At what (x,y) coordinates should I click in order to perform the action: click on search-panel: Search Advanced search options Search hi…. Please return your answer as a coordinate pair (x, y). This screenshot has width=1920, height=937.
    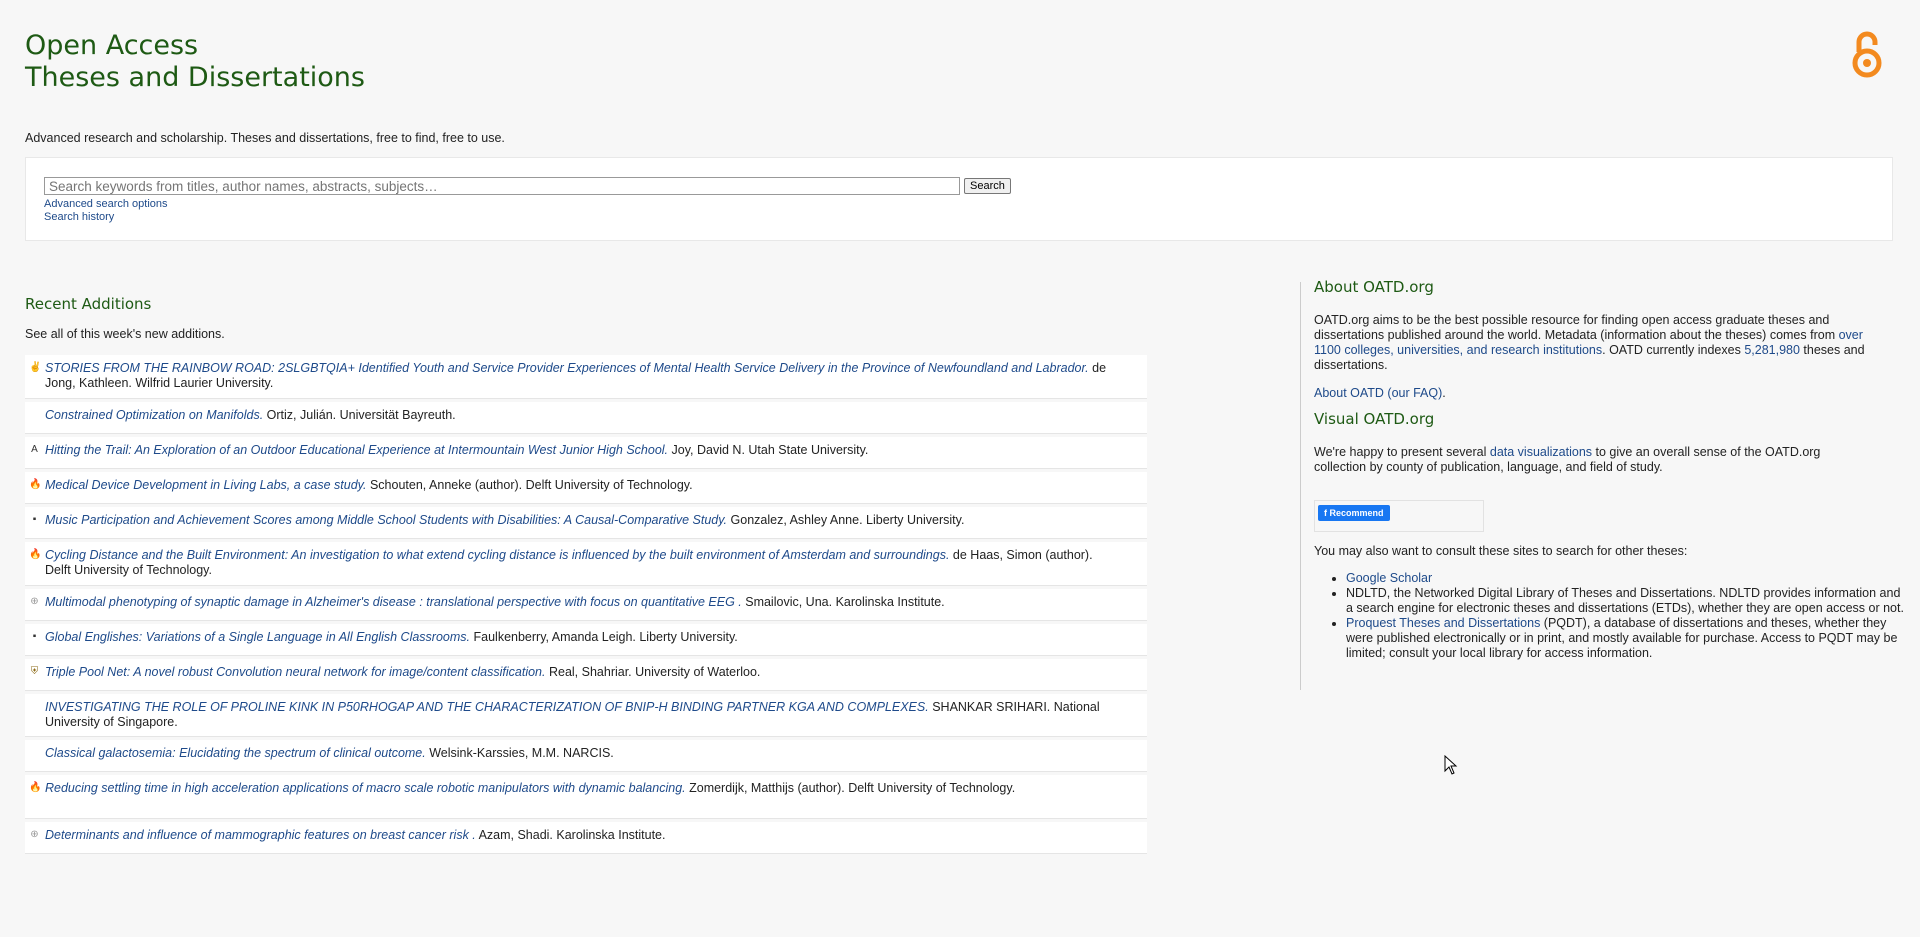
    Looking at the image, I should click on (959, 199).